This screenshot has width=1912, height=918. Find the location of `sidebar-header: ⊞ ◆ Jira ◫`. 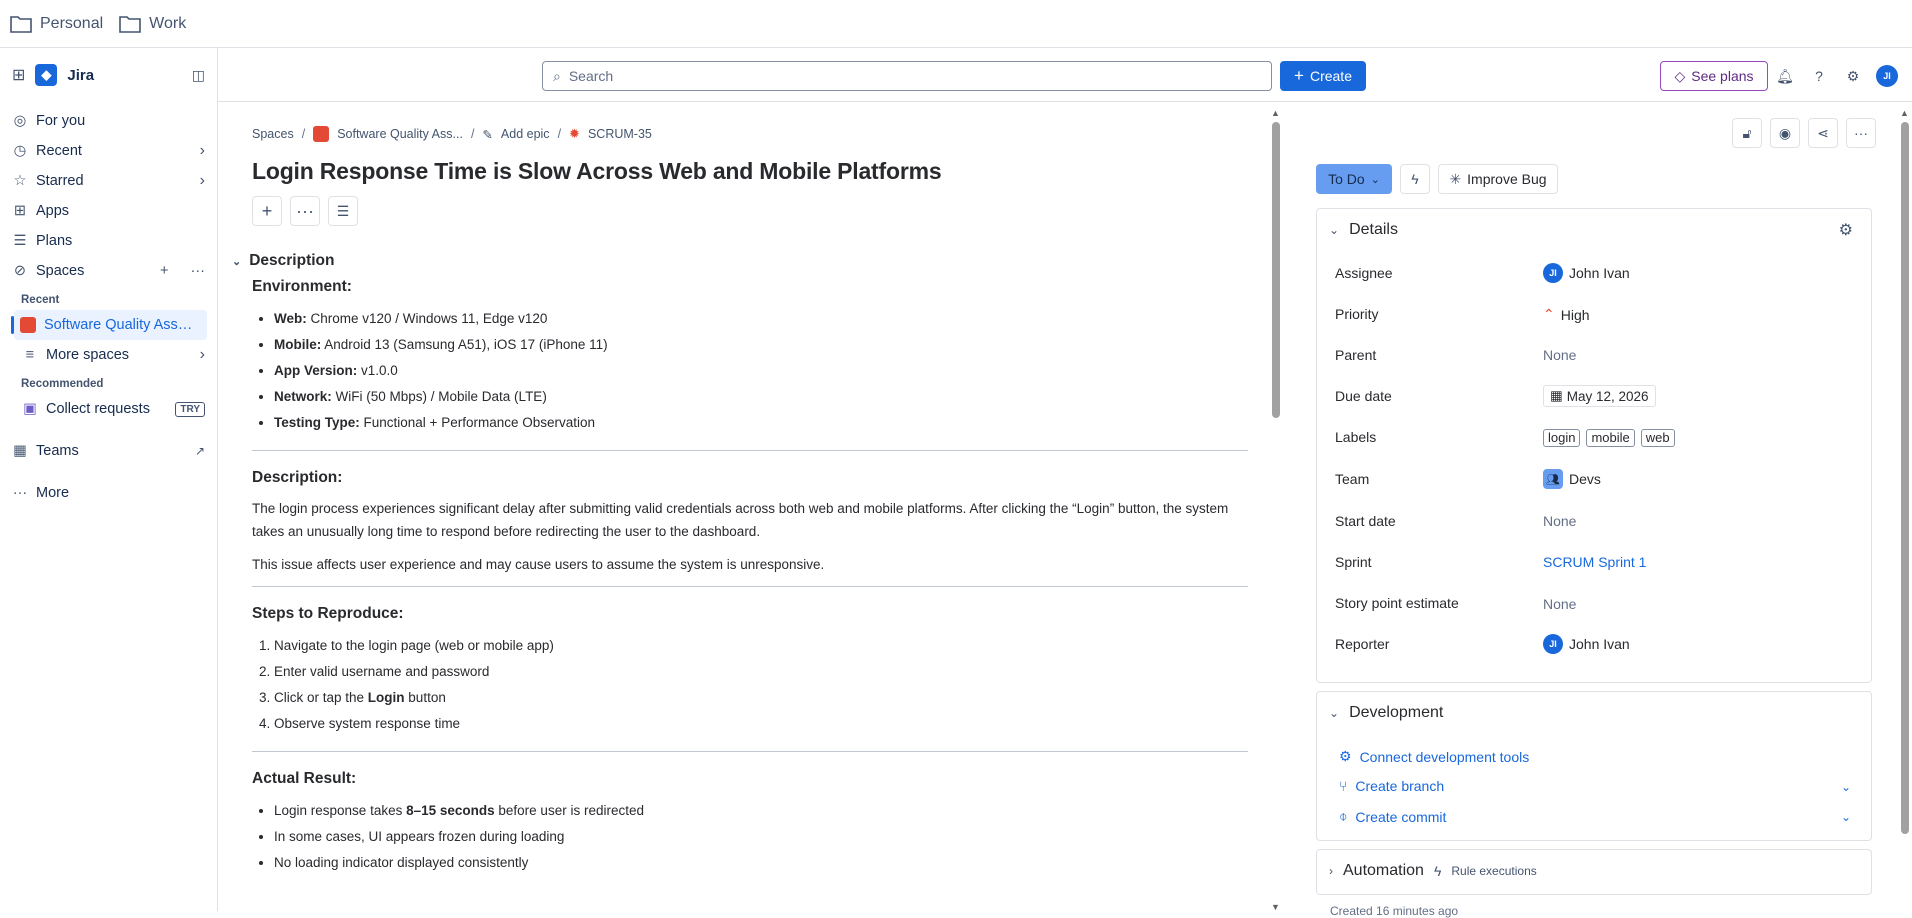

sidebar-header: ⊞ ◆ Jira ◫ is located at coordinates (108, 75).